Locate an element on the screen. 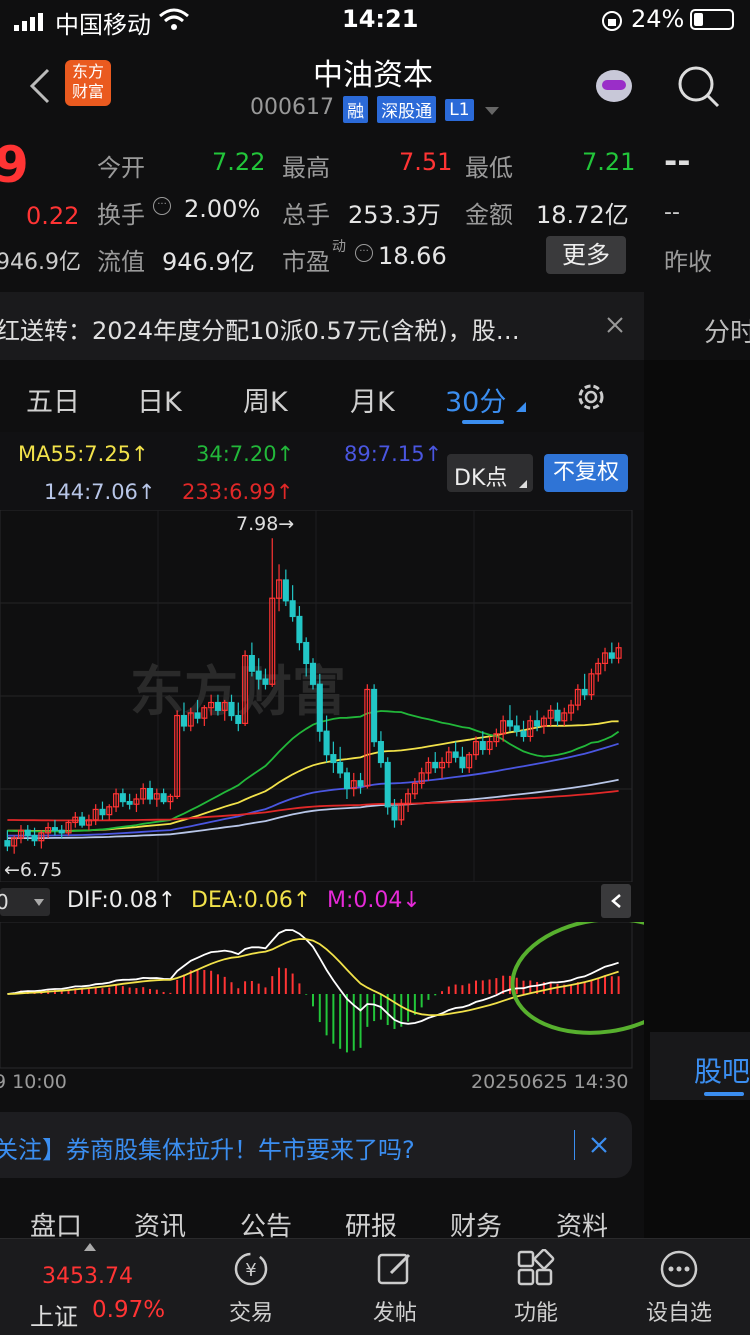 This screenshot has height=1335, width=750. grid-icon is located at coordinates (536, 1267).